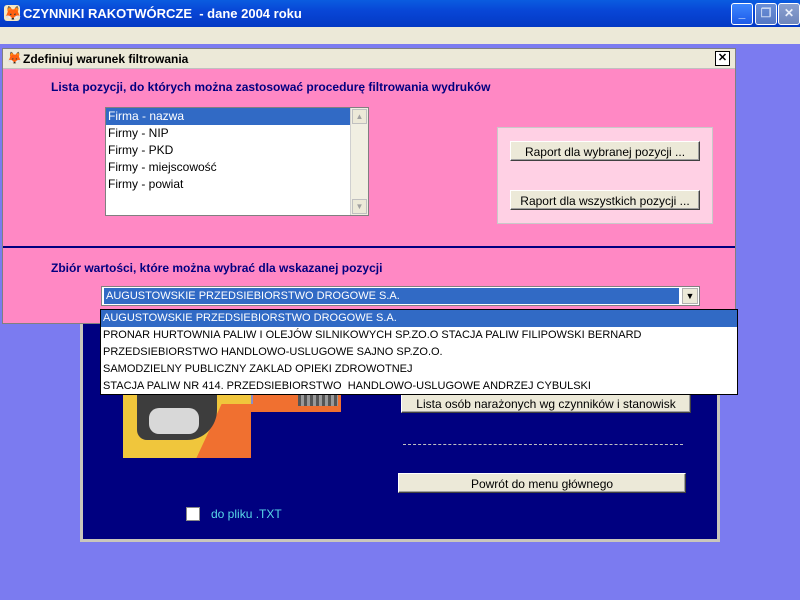  I want to click on dialog-title: Zdefiniuj warunek filtrowania, so click(106, 59).